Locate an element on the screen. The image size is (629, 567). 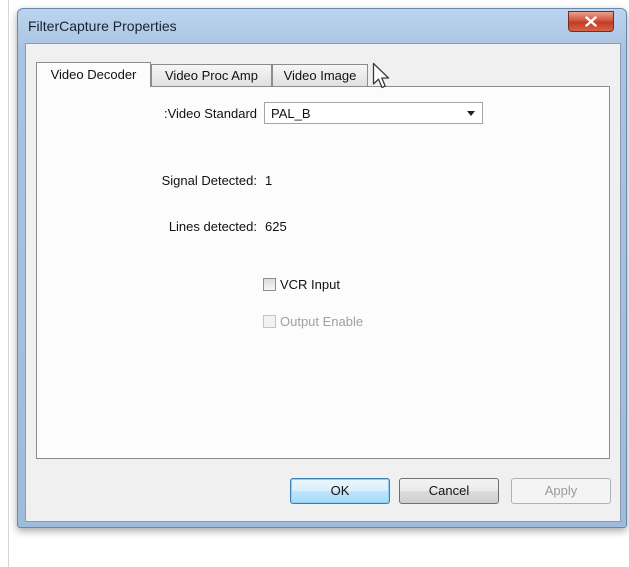
tab-label: Video Proc Amp is located at coordinates (211, 75).